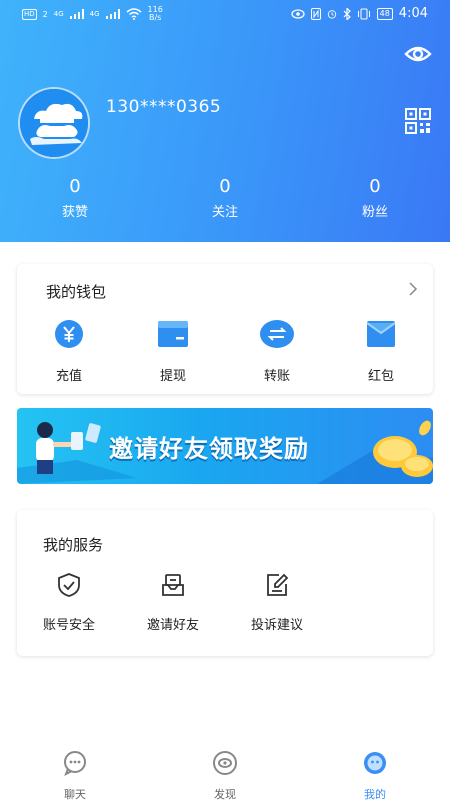  I want to click on bottom-tab-bar: 聊天 发现 我的, so click(225, 769).